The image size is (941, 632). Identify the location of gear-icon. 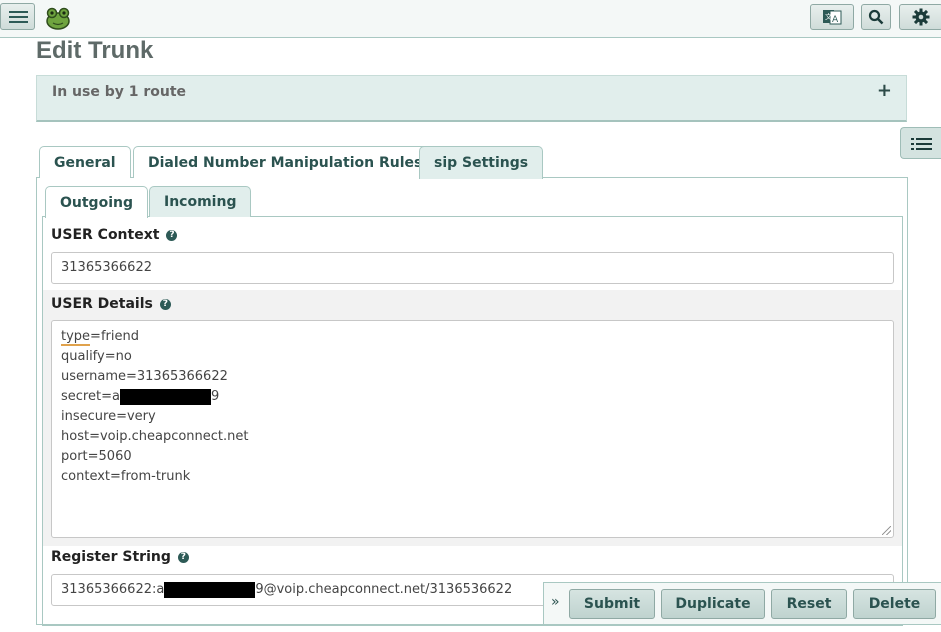
(921, 17).